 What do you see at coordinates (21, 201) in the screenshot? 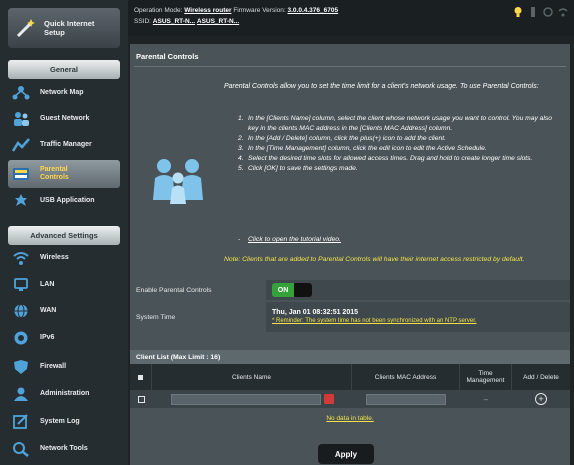
I see `usb-application-icon` at bounding box center [21, 201].